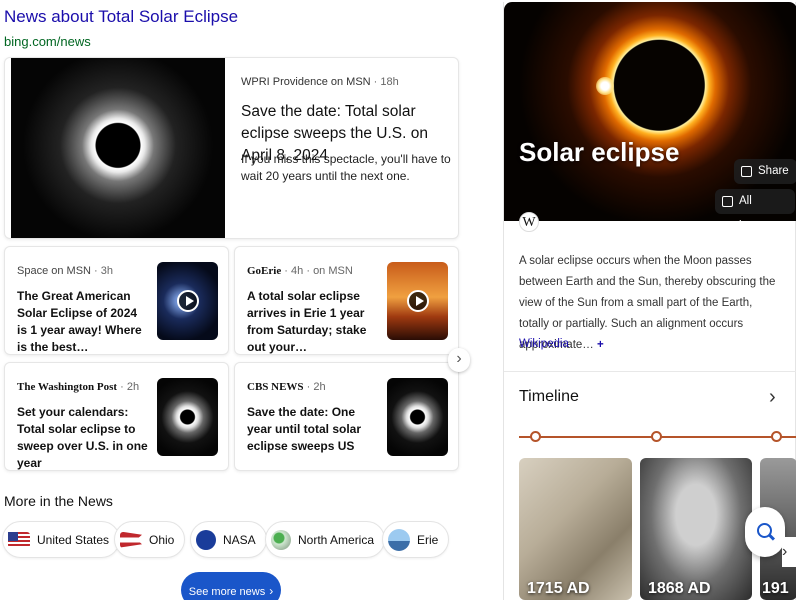  Describe the element at coordinates (605, 86) in the screenshot. I see `diamond-ring-flare` at that location.